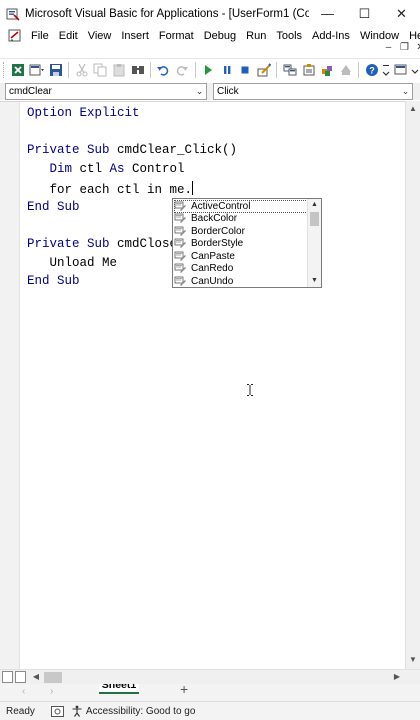 Image resolution: width=420 pixels, height=720 pixels. Describe the element at coordinates (13, 14) in the screenshot. I see `vba-app-icon` at that location.